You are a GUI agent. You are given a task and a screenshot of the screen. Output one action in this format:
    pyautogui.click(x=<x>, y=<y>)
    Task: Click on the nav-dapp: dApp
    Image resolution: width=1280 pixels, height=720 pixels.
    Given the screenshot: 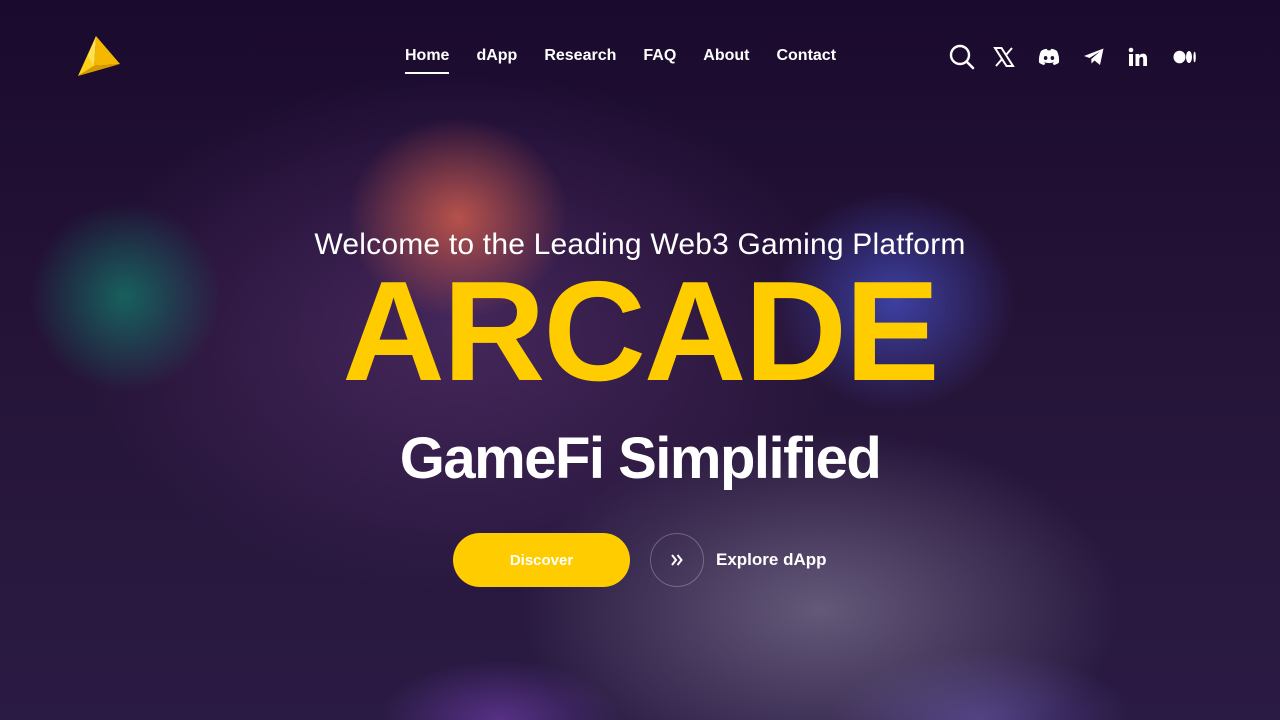 What is the action you would take?
    pyautogui.click(x=496, y=58)
    